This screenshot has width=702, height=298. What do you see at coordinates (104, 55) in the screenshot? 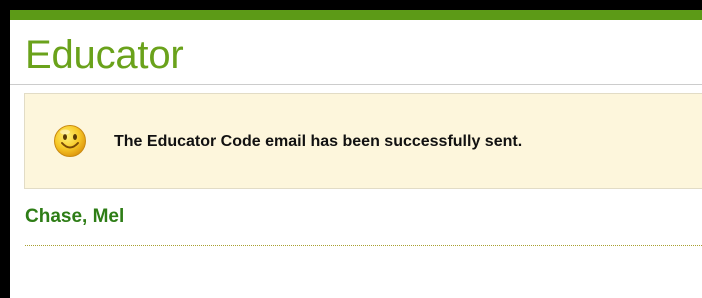
I see `page-title: Educator` at bounding box center [104, 55].